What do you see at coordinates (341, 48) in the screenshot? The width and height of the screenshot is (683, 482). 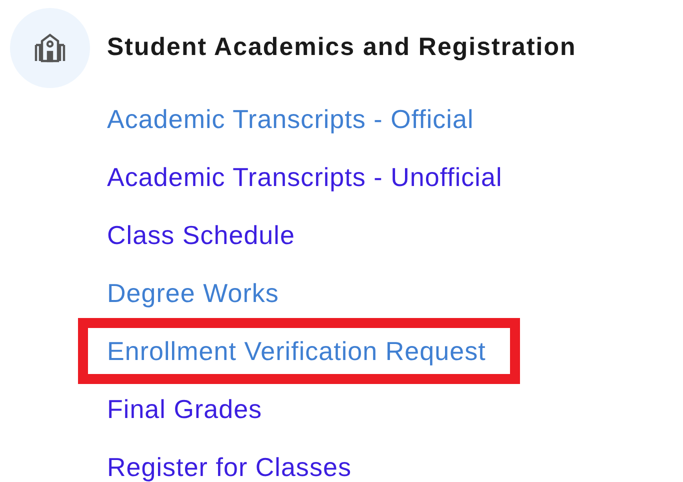 I see `section-title: Student Academics and Registration` at bounding box center [341, 48].